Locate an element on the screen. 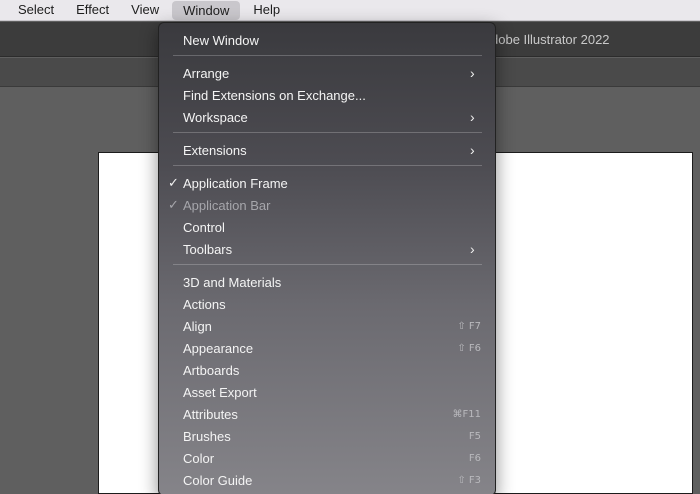 The height and width of the screenshot is (494, 700). menu-item-attributes: Attributes ⌘F11 is located at coordinates (327, 414).